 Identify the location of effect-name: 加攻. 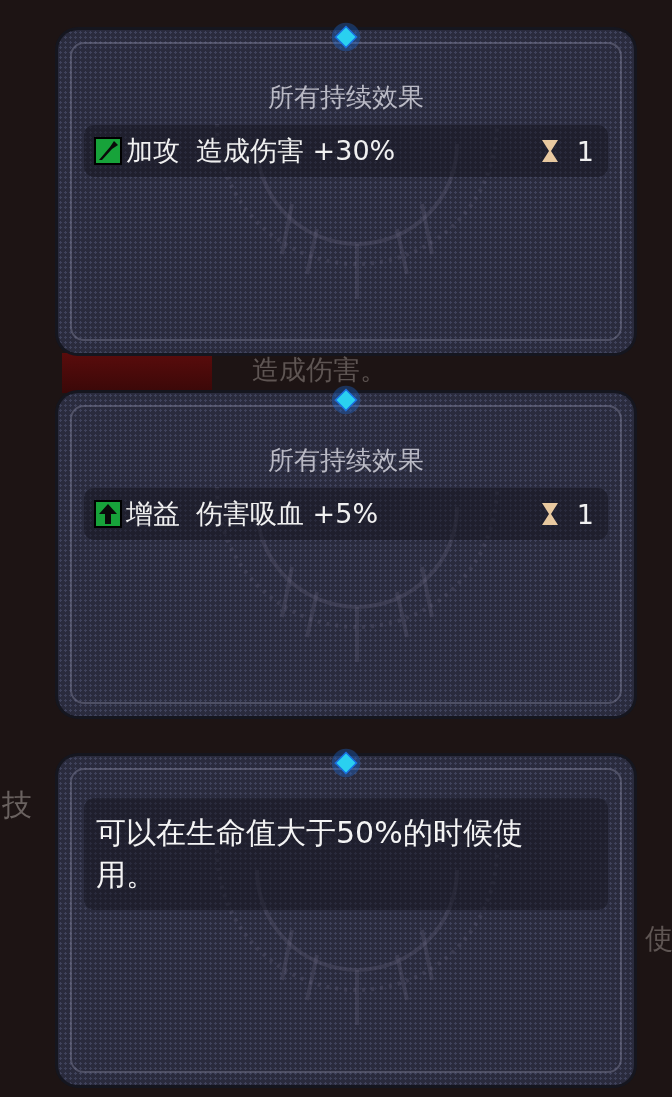
(153, 151).